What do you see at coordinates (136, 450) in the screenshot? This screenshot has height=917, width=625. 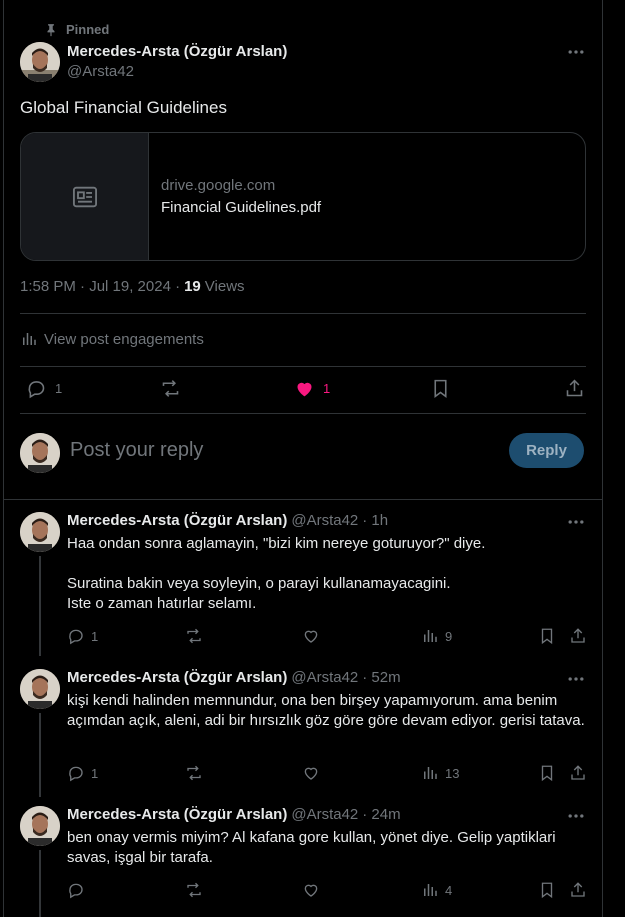 I see `reply-input: Post your reply` at bounding box center [136, 450].